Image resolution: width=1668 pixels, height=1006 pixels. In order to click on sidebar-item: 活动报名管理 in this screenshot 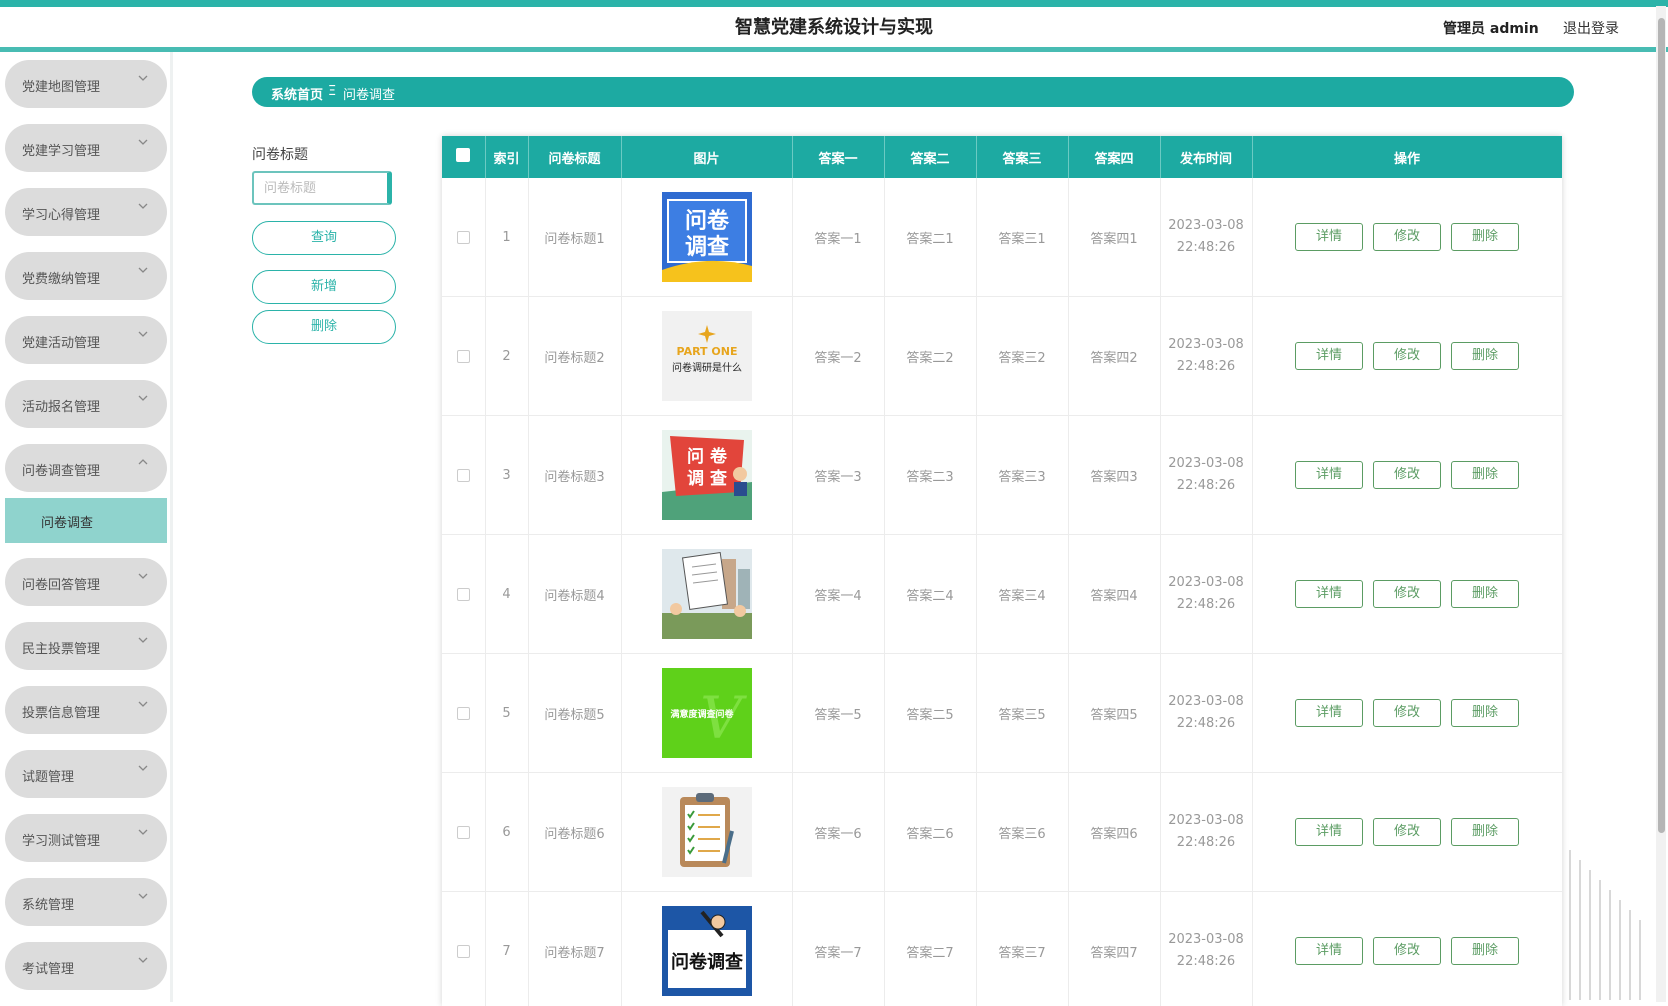, I will do `click(86, 404)`.